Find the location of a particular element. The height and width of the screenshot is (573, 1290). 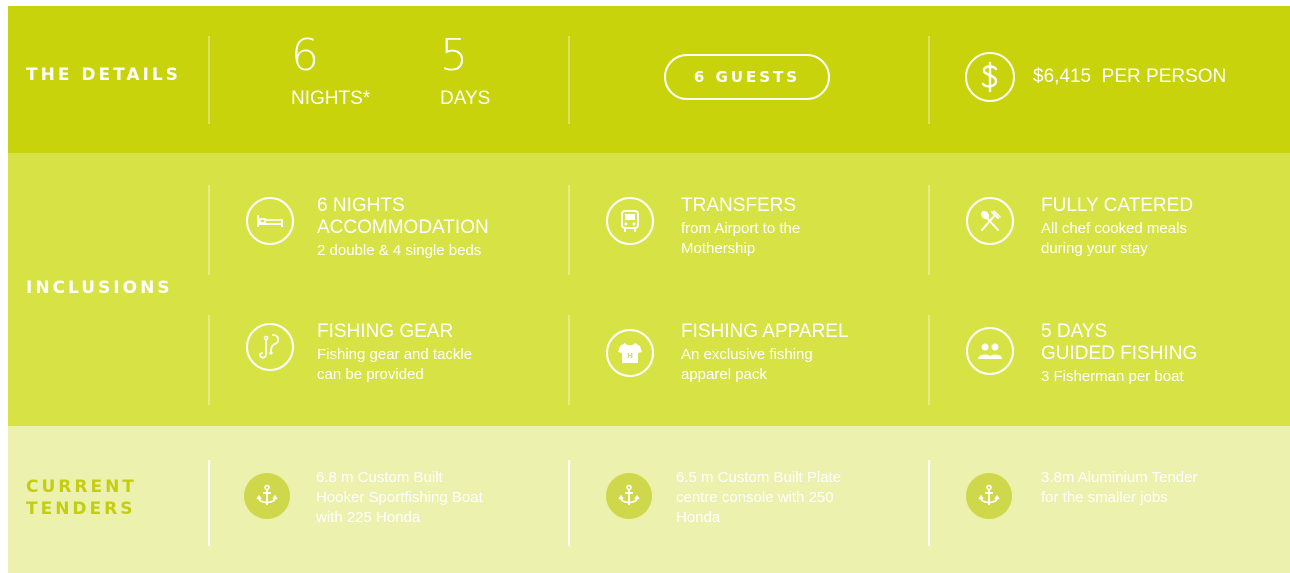

inclusion-title: FISHING APPAREL is located at coordinates (765, 331).